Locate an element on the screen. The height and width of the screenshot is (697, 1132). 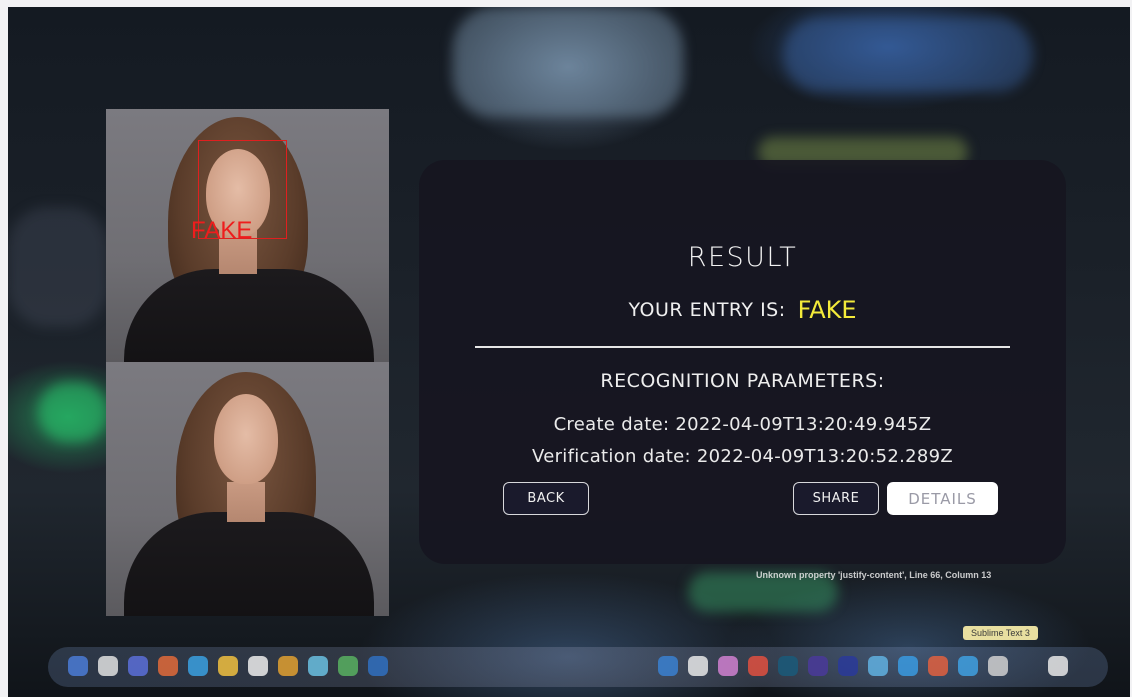
background-green-block is located at coordinates (73, 412).